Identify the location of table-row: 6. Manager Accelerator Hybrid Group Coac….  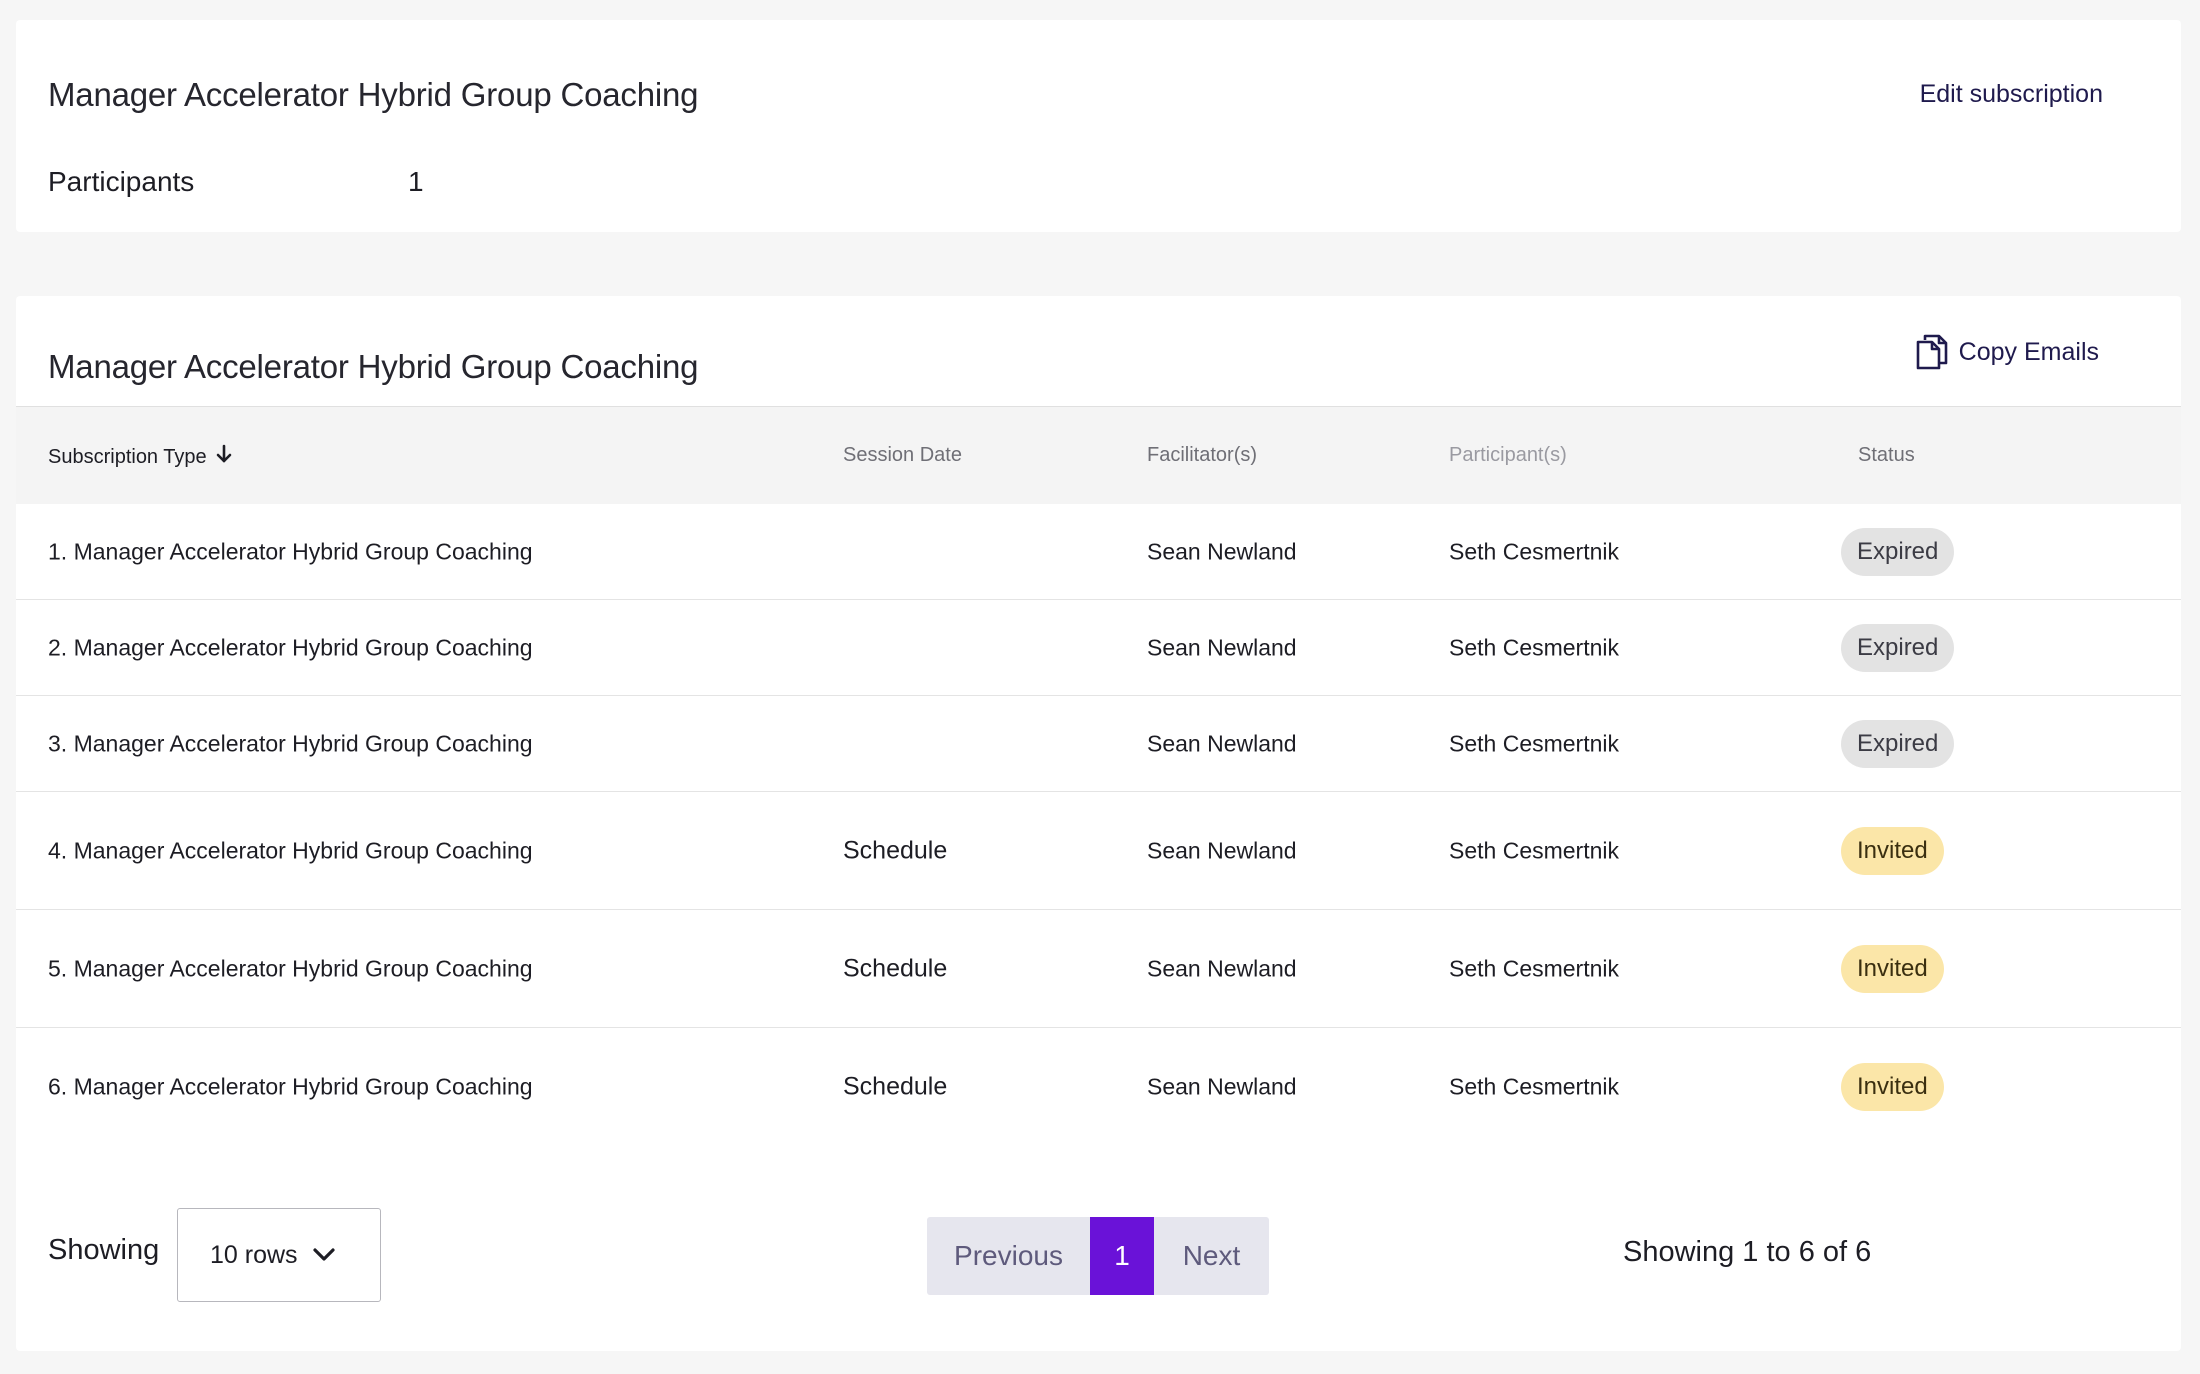
(1098, 1087).